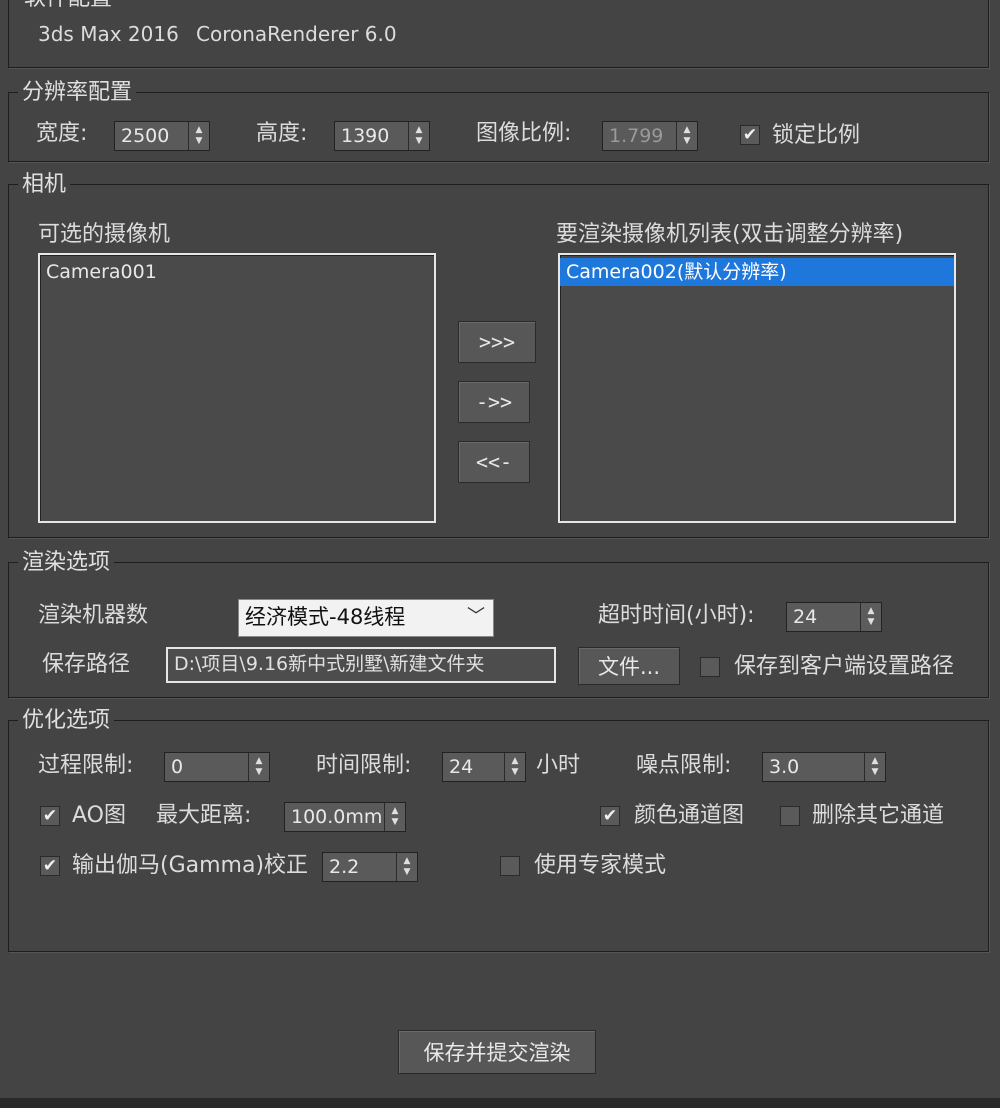 This screenshot has width=1000, height=1108. What do you see at coordinates (77, 93) in the screenshot?
I see `resolution-legend: 分辨率配置` at bounding box center [77, 93].